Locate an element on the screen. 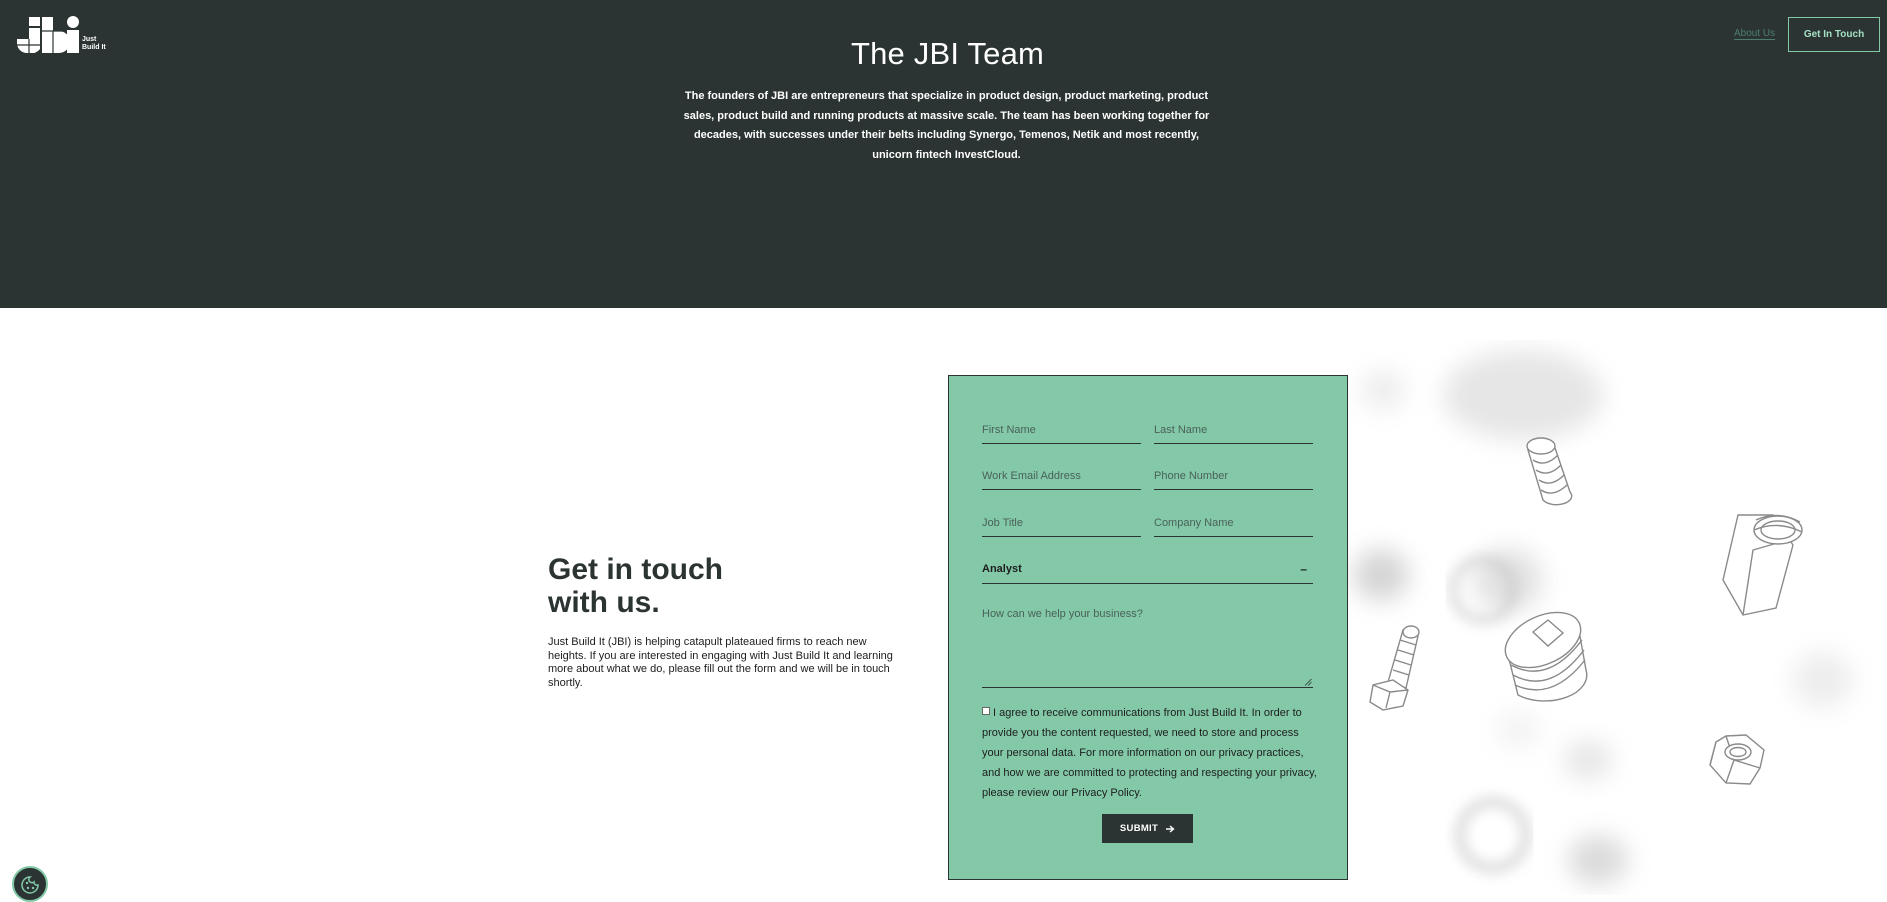 The height and width of the screenshot is (902, 1887). cookie-icon is located at coordinates (30, 885).